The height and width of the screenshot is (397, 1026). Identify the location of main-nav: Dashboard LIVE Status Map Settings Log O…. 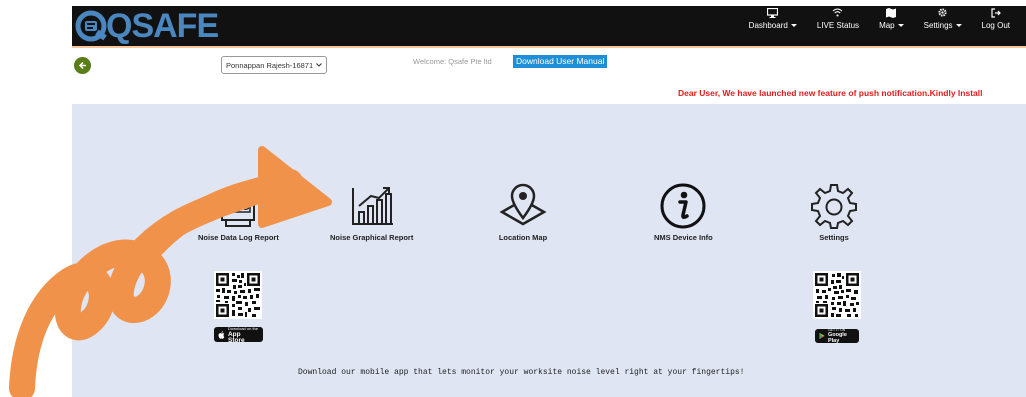
(879, 23).